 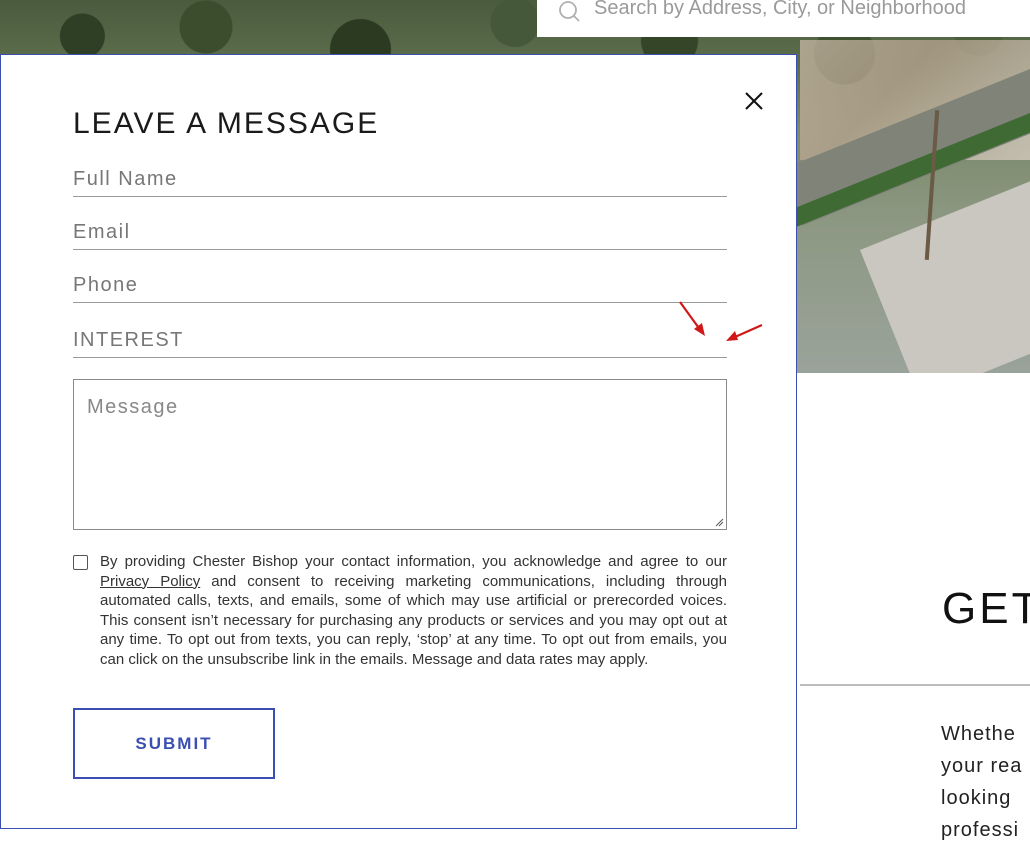 What do you see at coordinates (986, 608) in the screenshot?
I see `section-heading: GET` at bounding box center [986, 608].